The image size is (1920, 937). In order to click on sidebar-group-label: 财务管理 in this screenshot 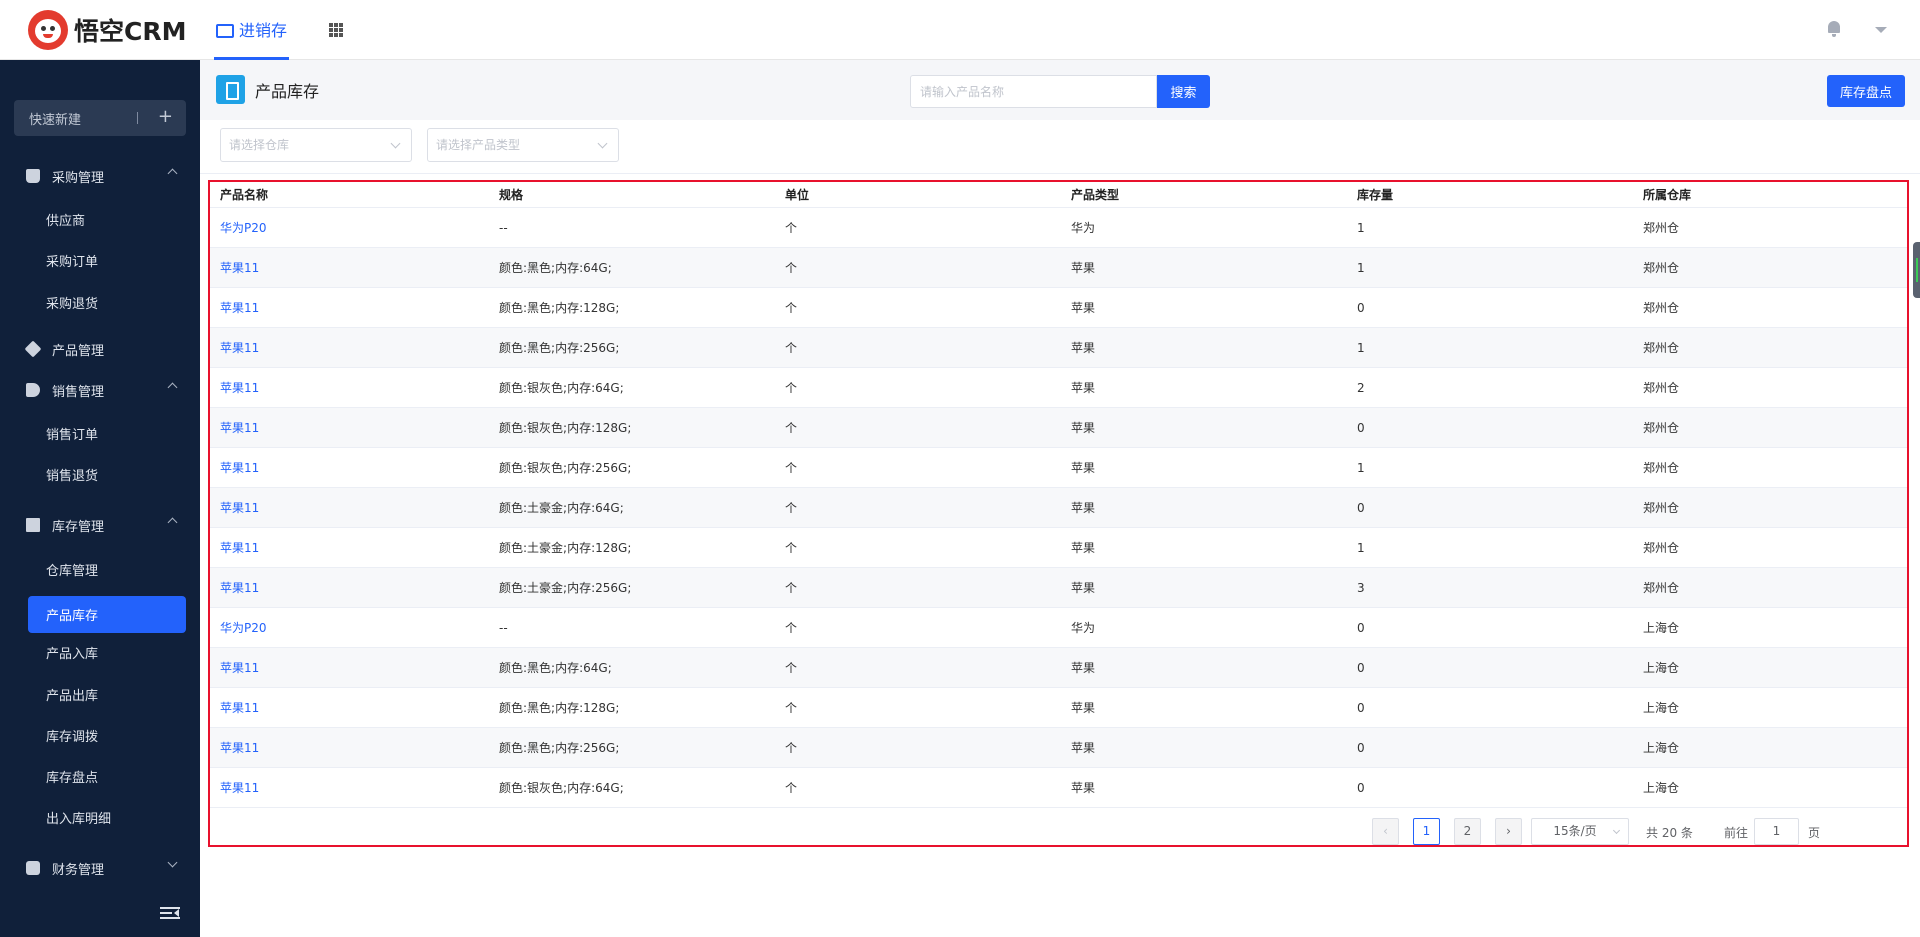, I will do `click(78, 870)`.